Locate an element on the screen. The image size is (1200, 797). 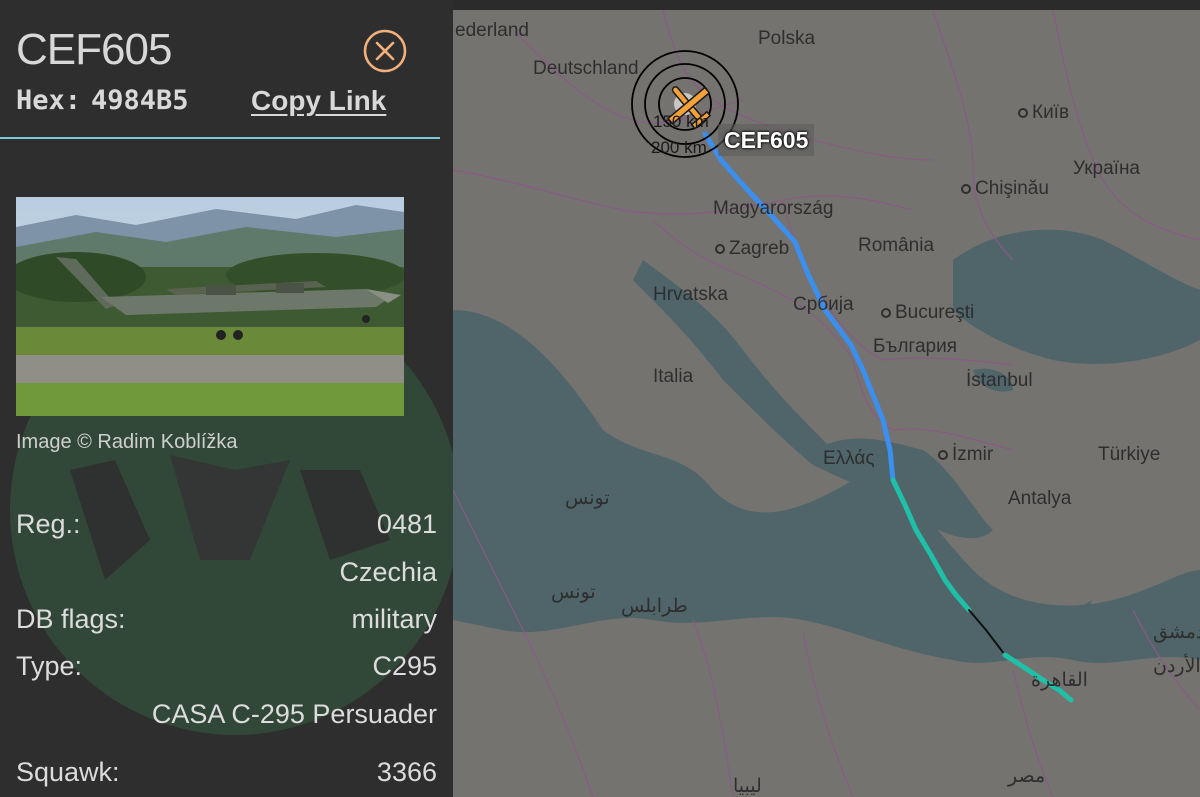
close-icon is located at coordinates (385, 51).